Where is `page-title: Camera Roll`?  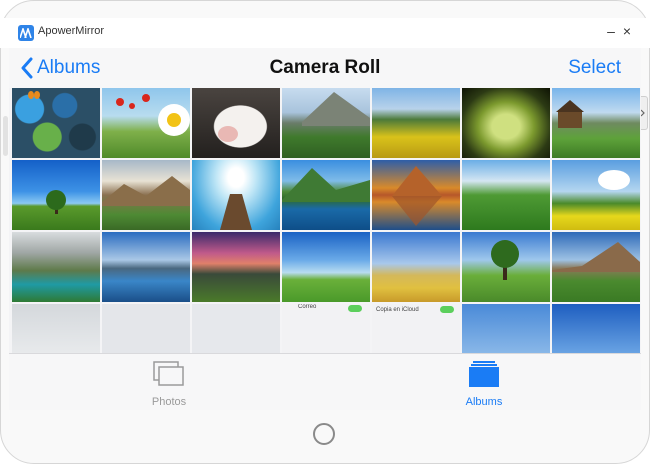 page-title: Camera Roll is located at coordinates (325, 67).